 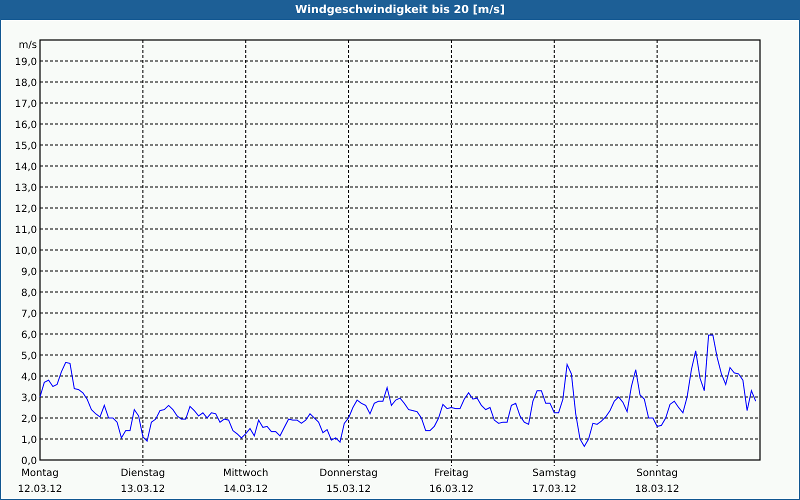 What do you see at coordinates (29, 461) in the screenshot?
I see `y-tick-label: 0,0` at bounding box center [29, 461].